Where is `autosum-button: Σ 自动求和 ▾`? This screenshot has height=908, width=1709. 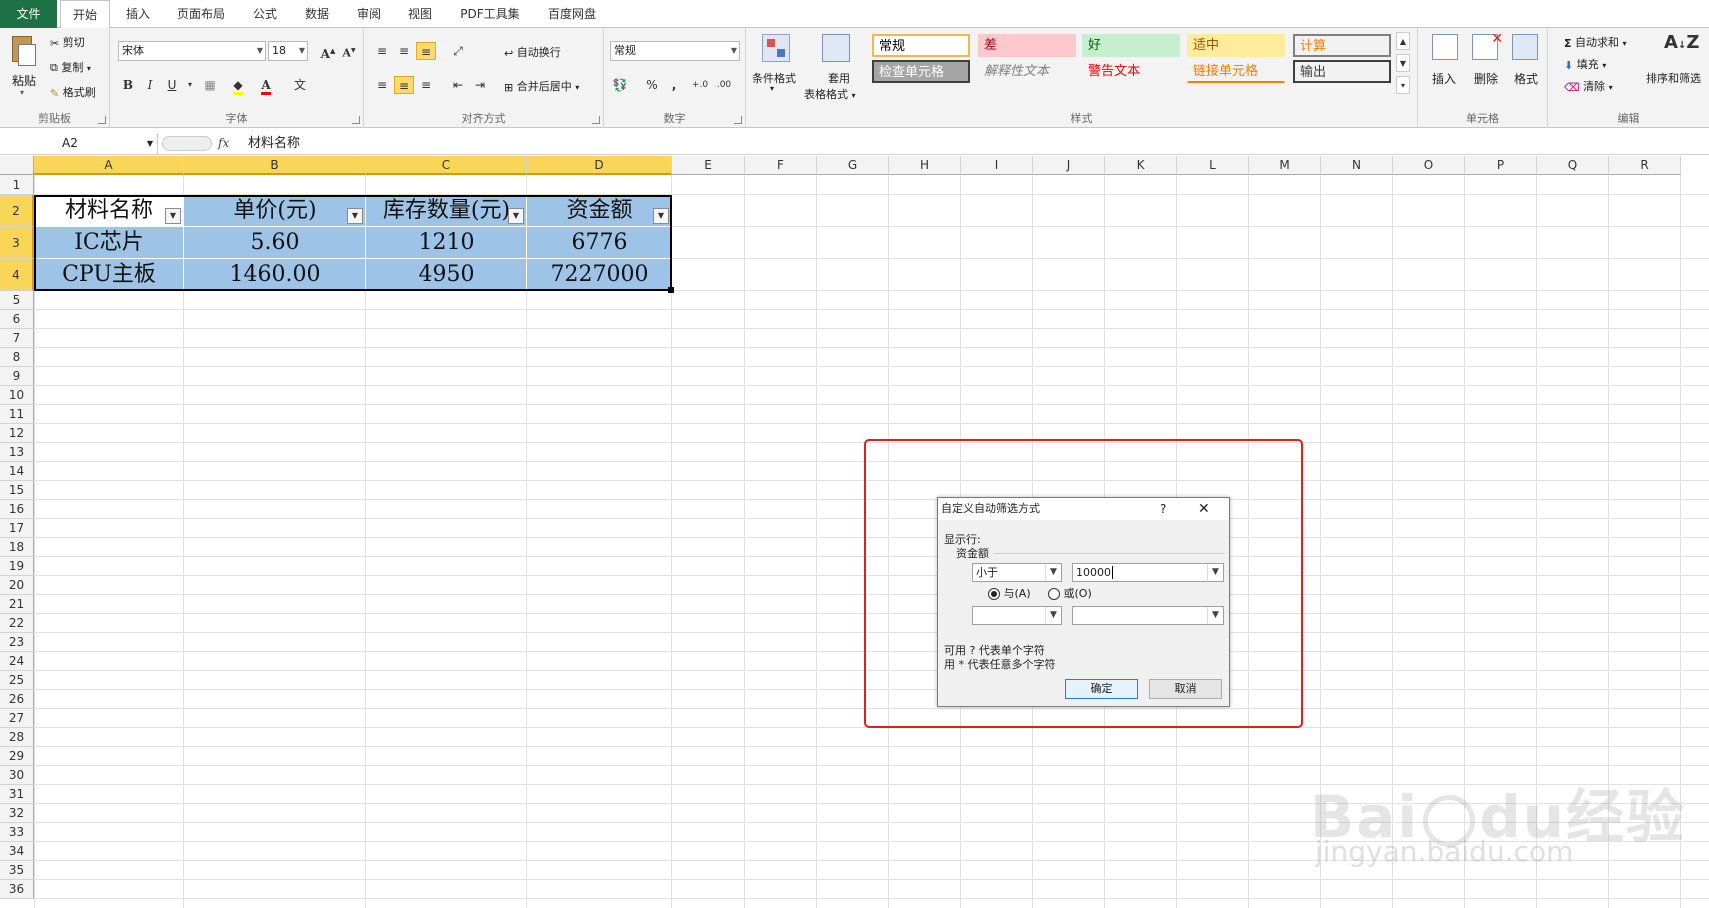 autosum-button: Σ 自动求和 ▾ is located at coordinates (1595, 42).